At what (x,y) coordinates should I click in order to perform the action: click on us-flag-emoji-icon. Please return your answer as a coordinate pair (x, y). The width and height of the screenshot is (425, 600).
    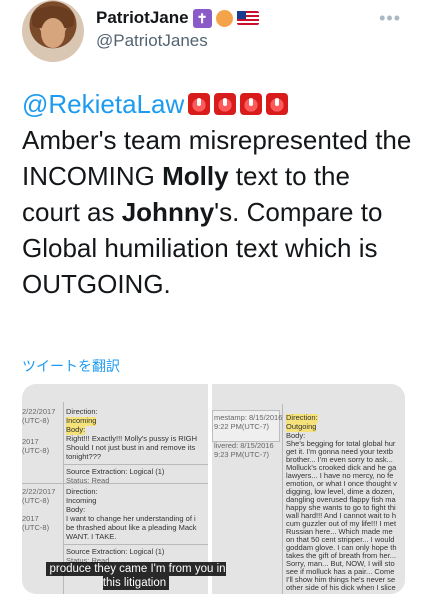
    Looking at the image, I should click on (247, 18).